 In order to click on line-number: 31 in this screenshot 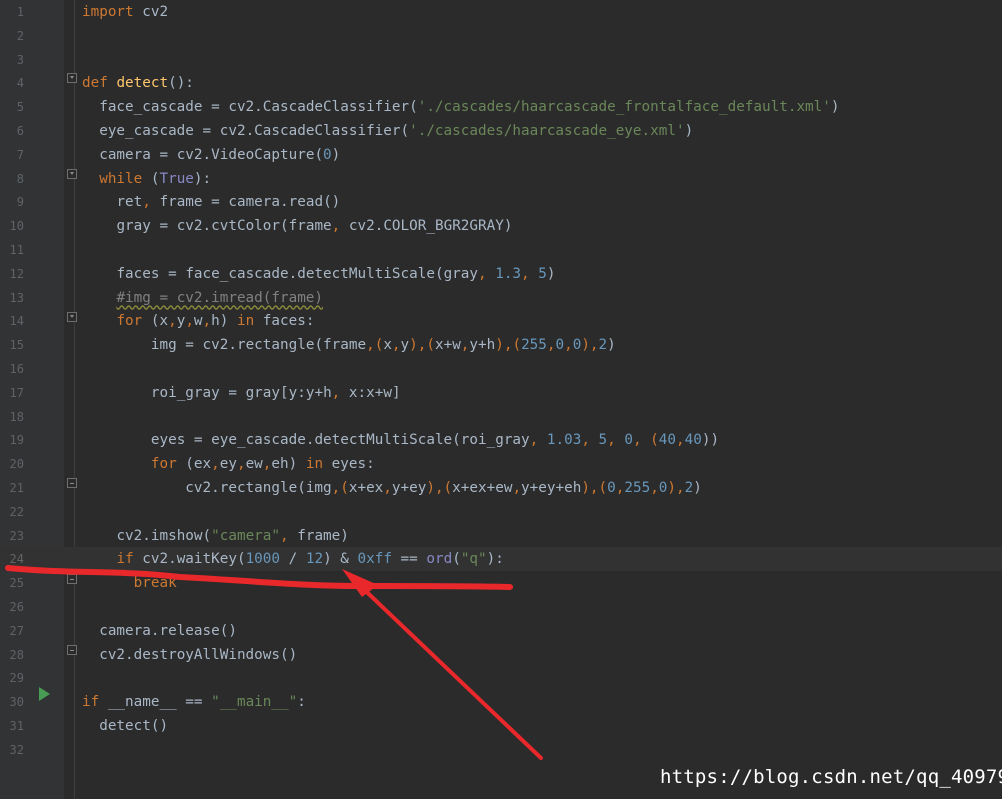, I will do `click(16, 726)`.